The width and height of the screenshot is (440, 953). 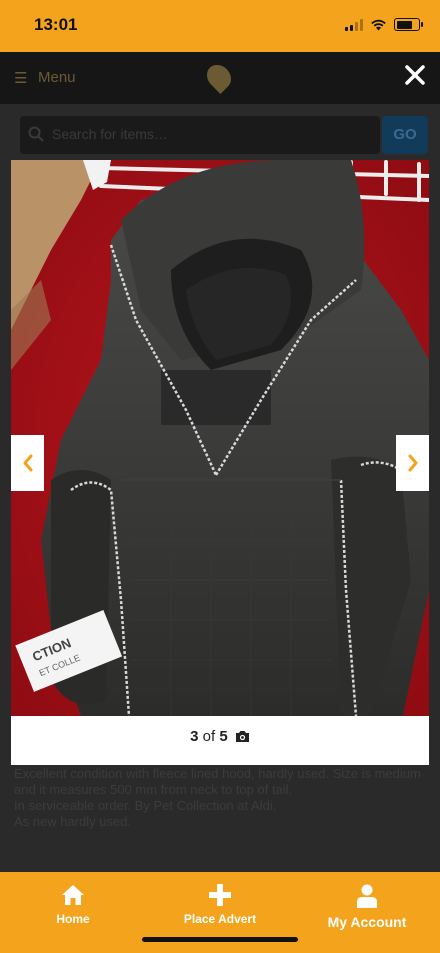 I want to click on description-line: As new hardly used., so click(x=73, y=821).